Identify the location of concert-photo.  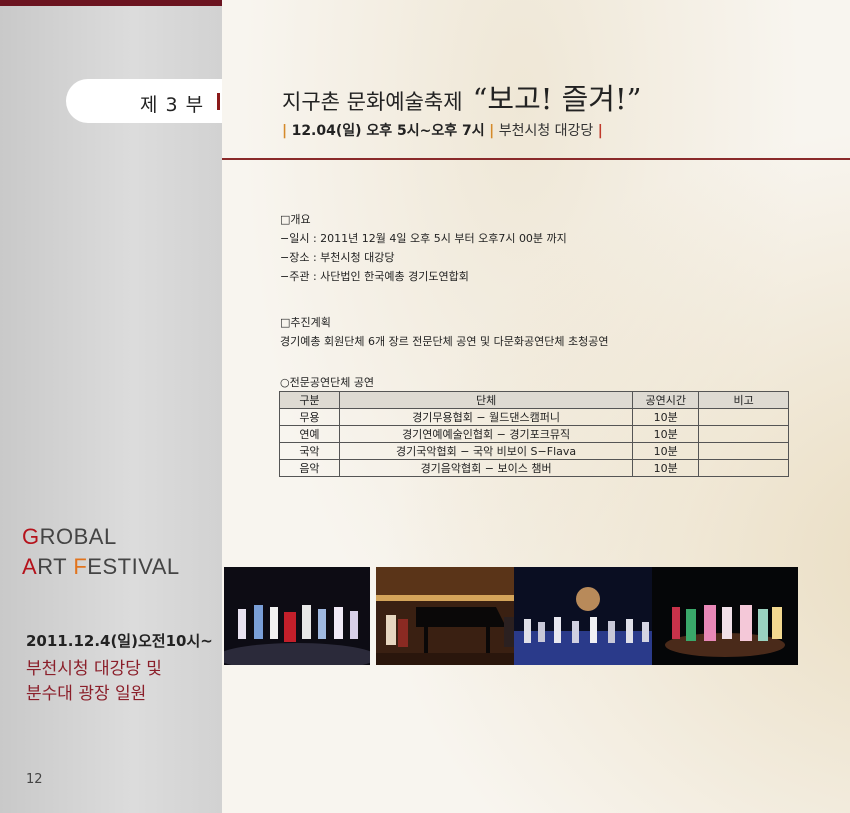
(449, 616).